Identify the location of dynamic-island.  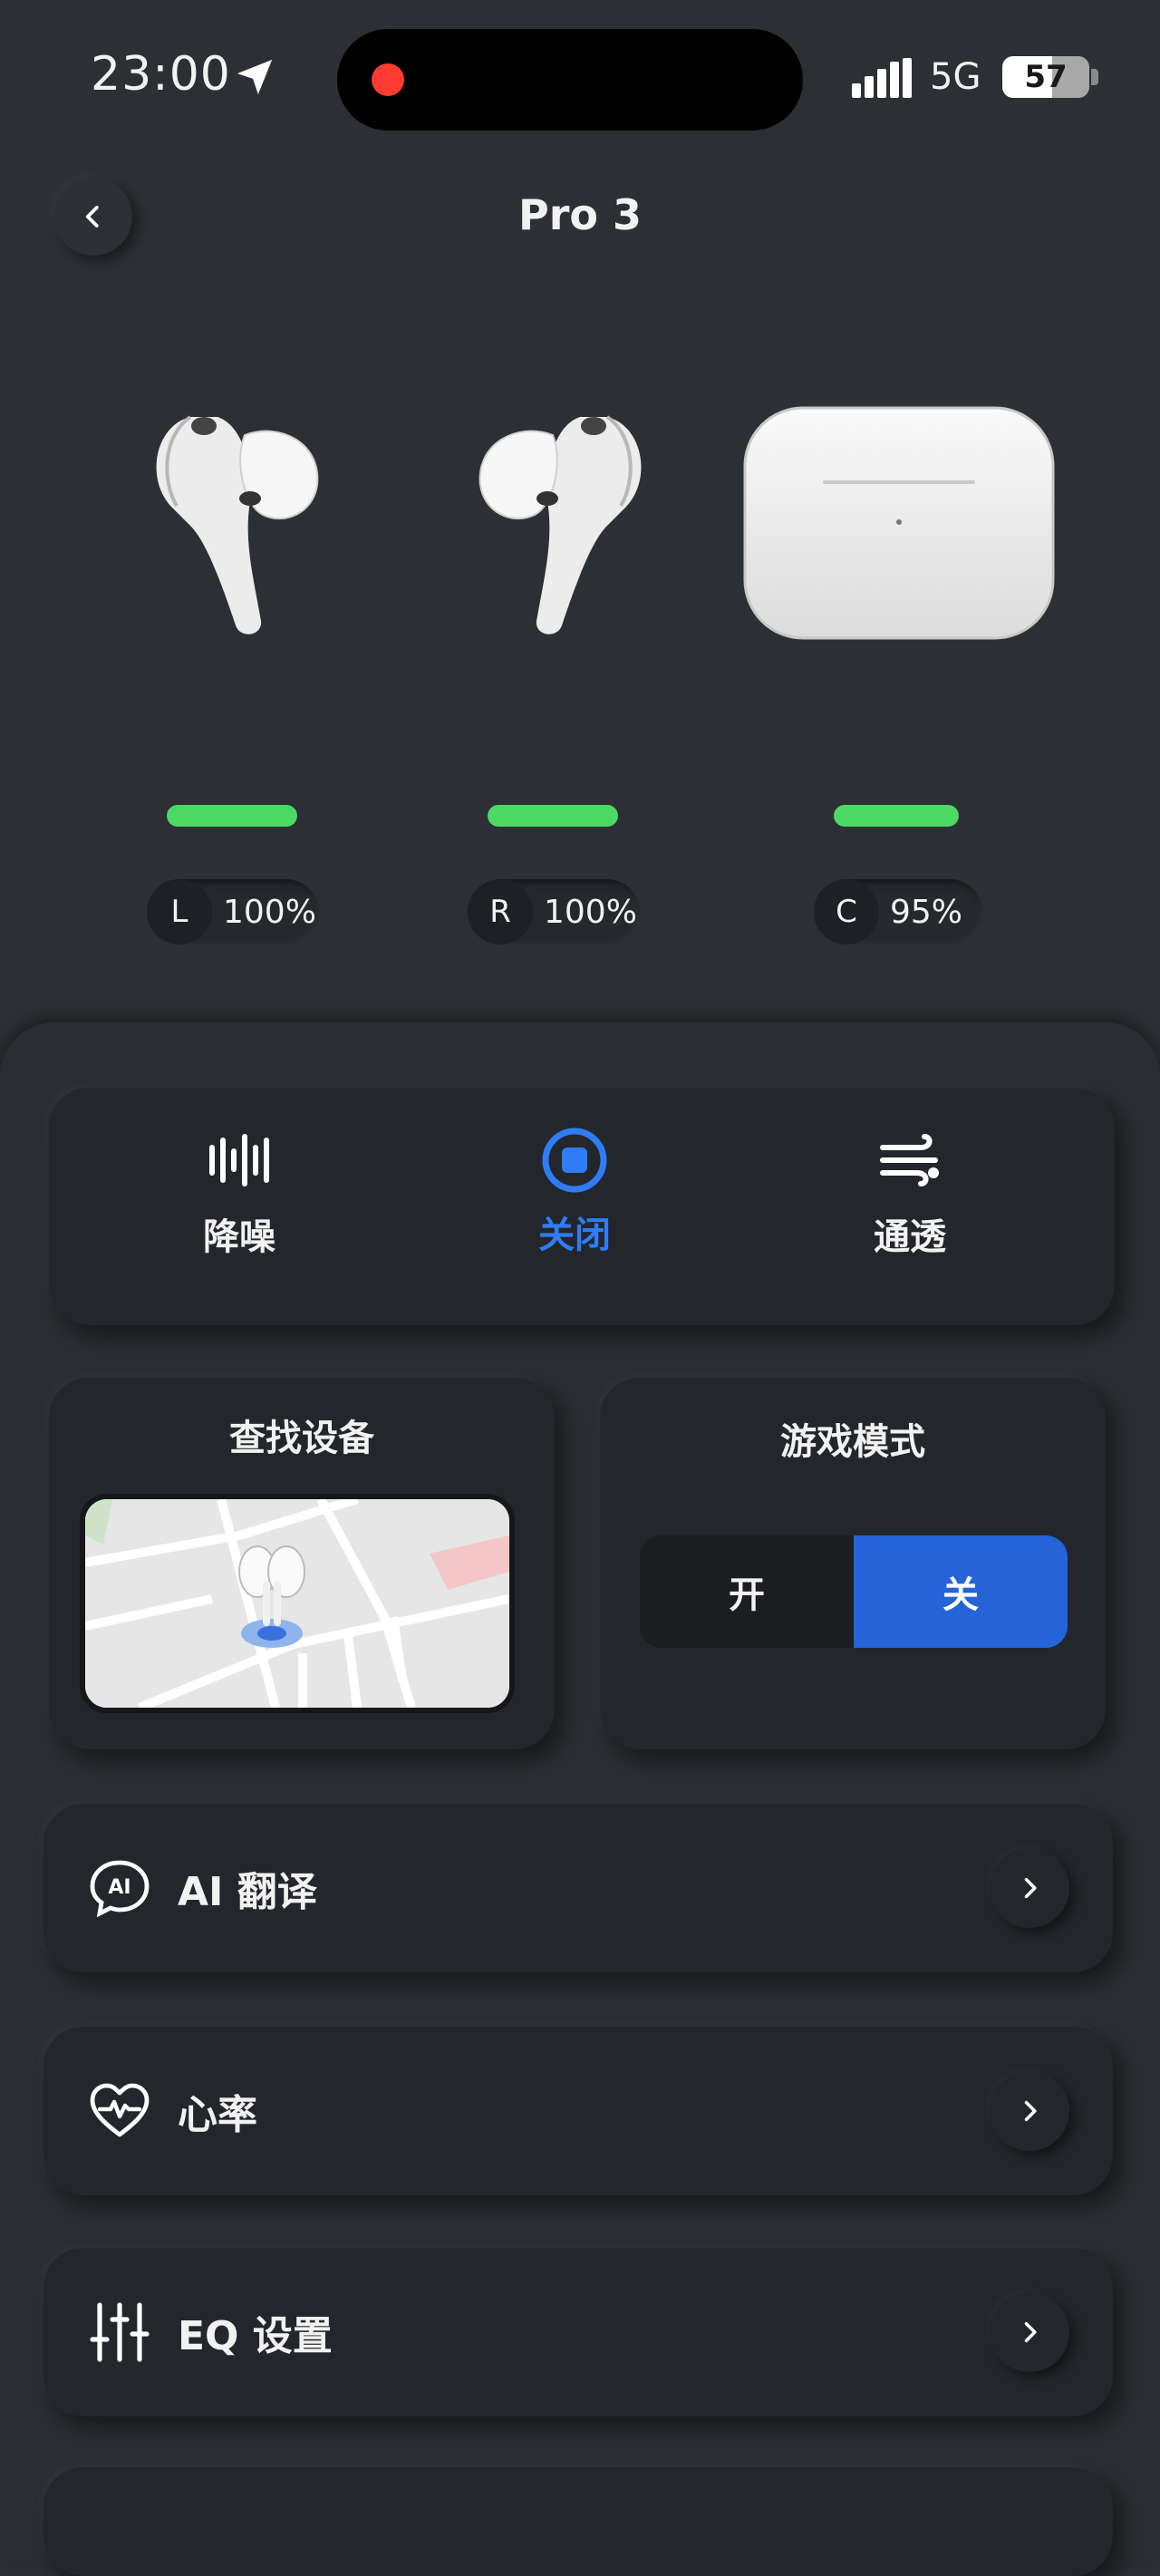
(570, 80).